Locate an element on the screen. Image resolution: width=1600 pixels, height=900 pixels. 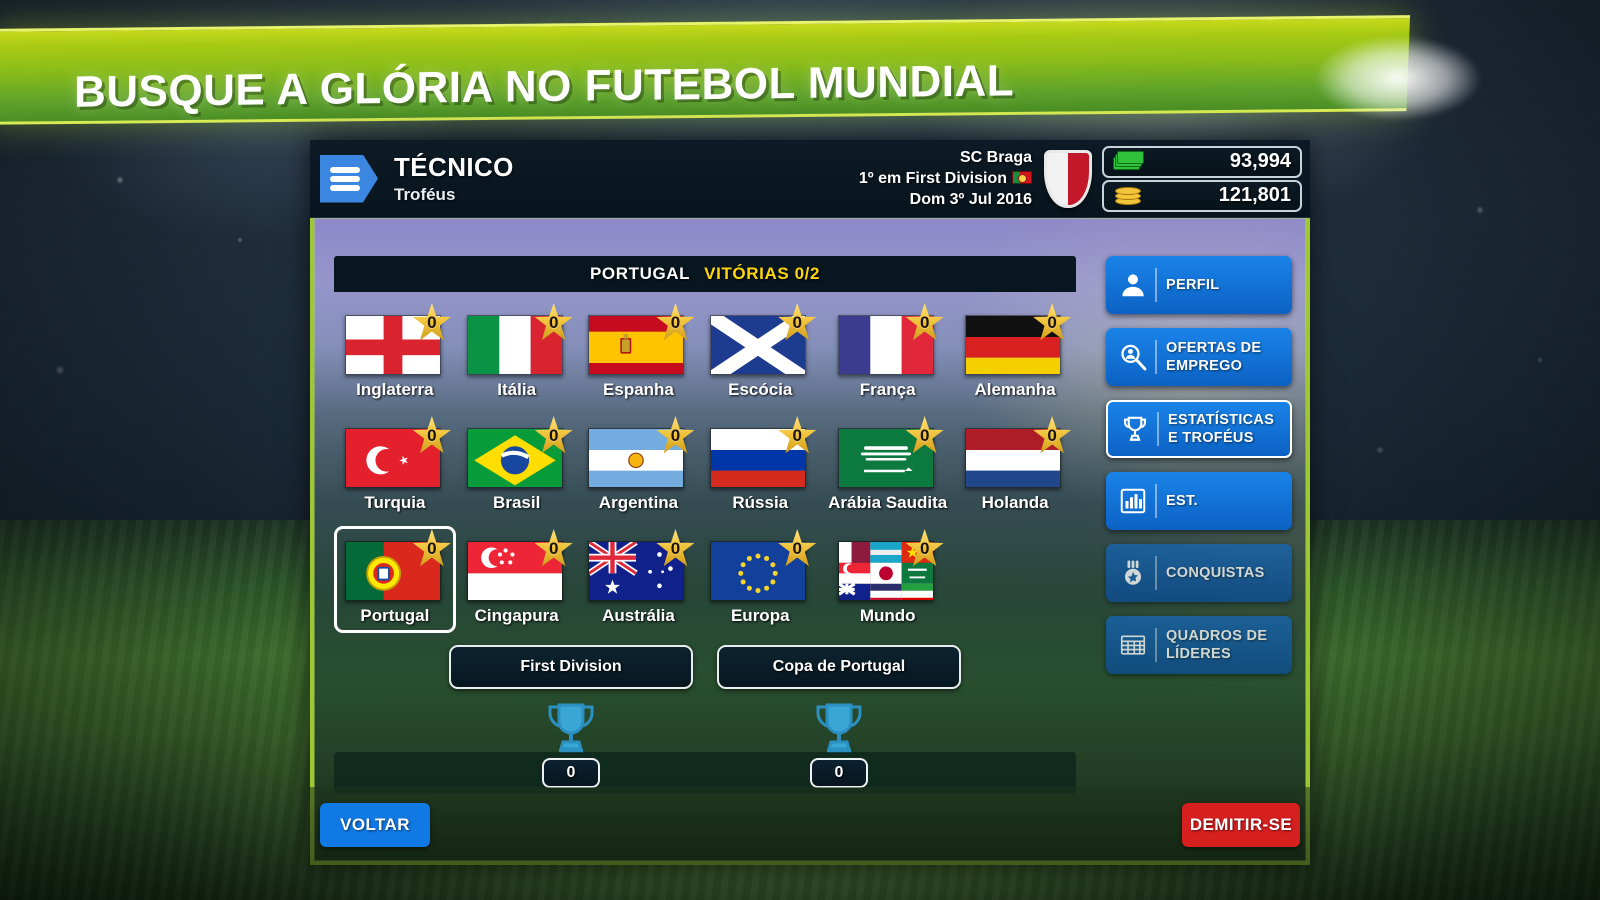
club-crest-icon is located at coordinates (1068, 178).